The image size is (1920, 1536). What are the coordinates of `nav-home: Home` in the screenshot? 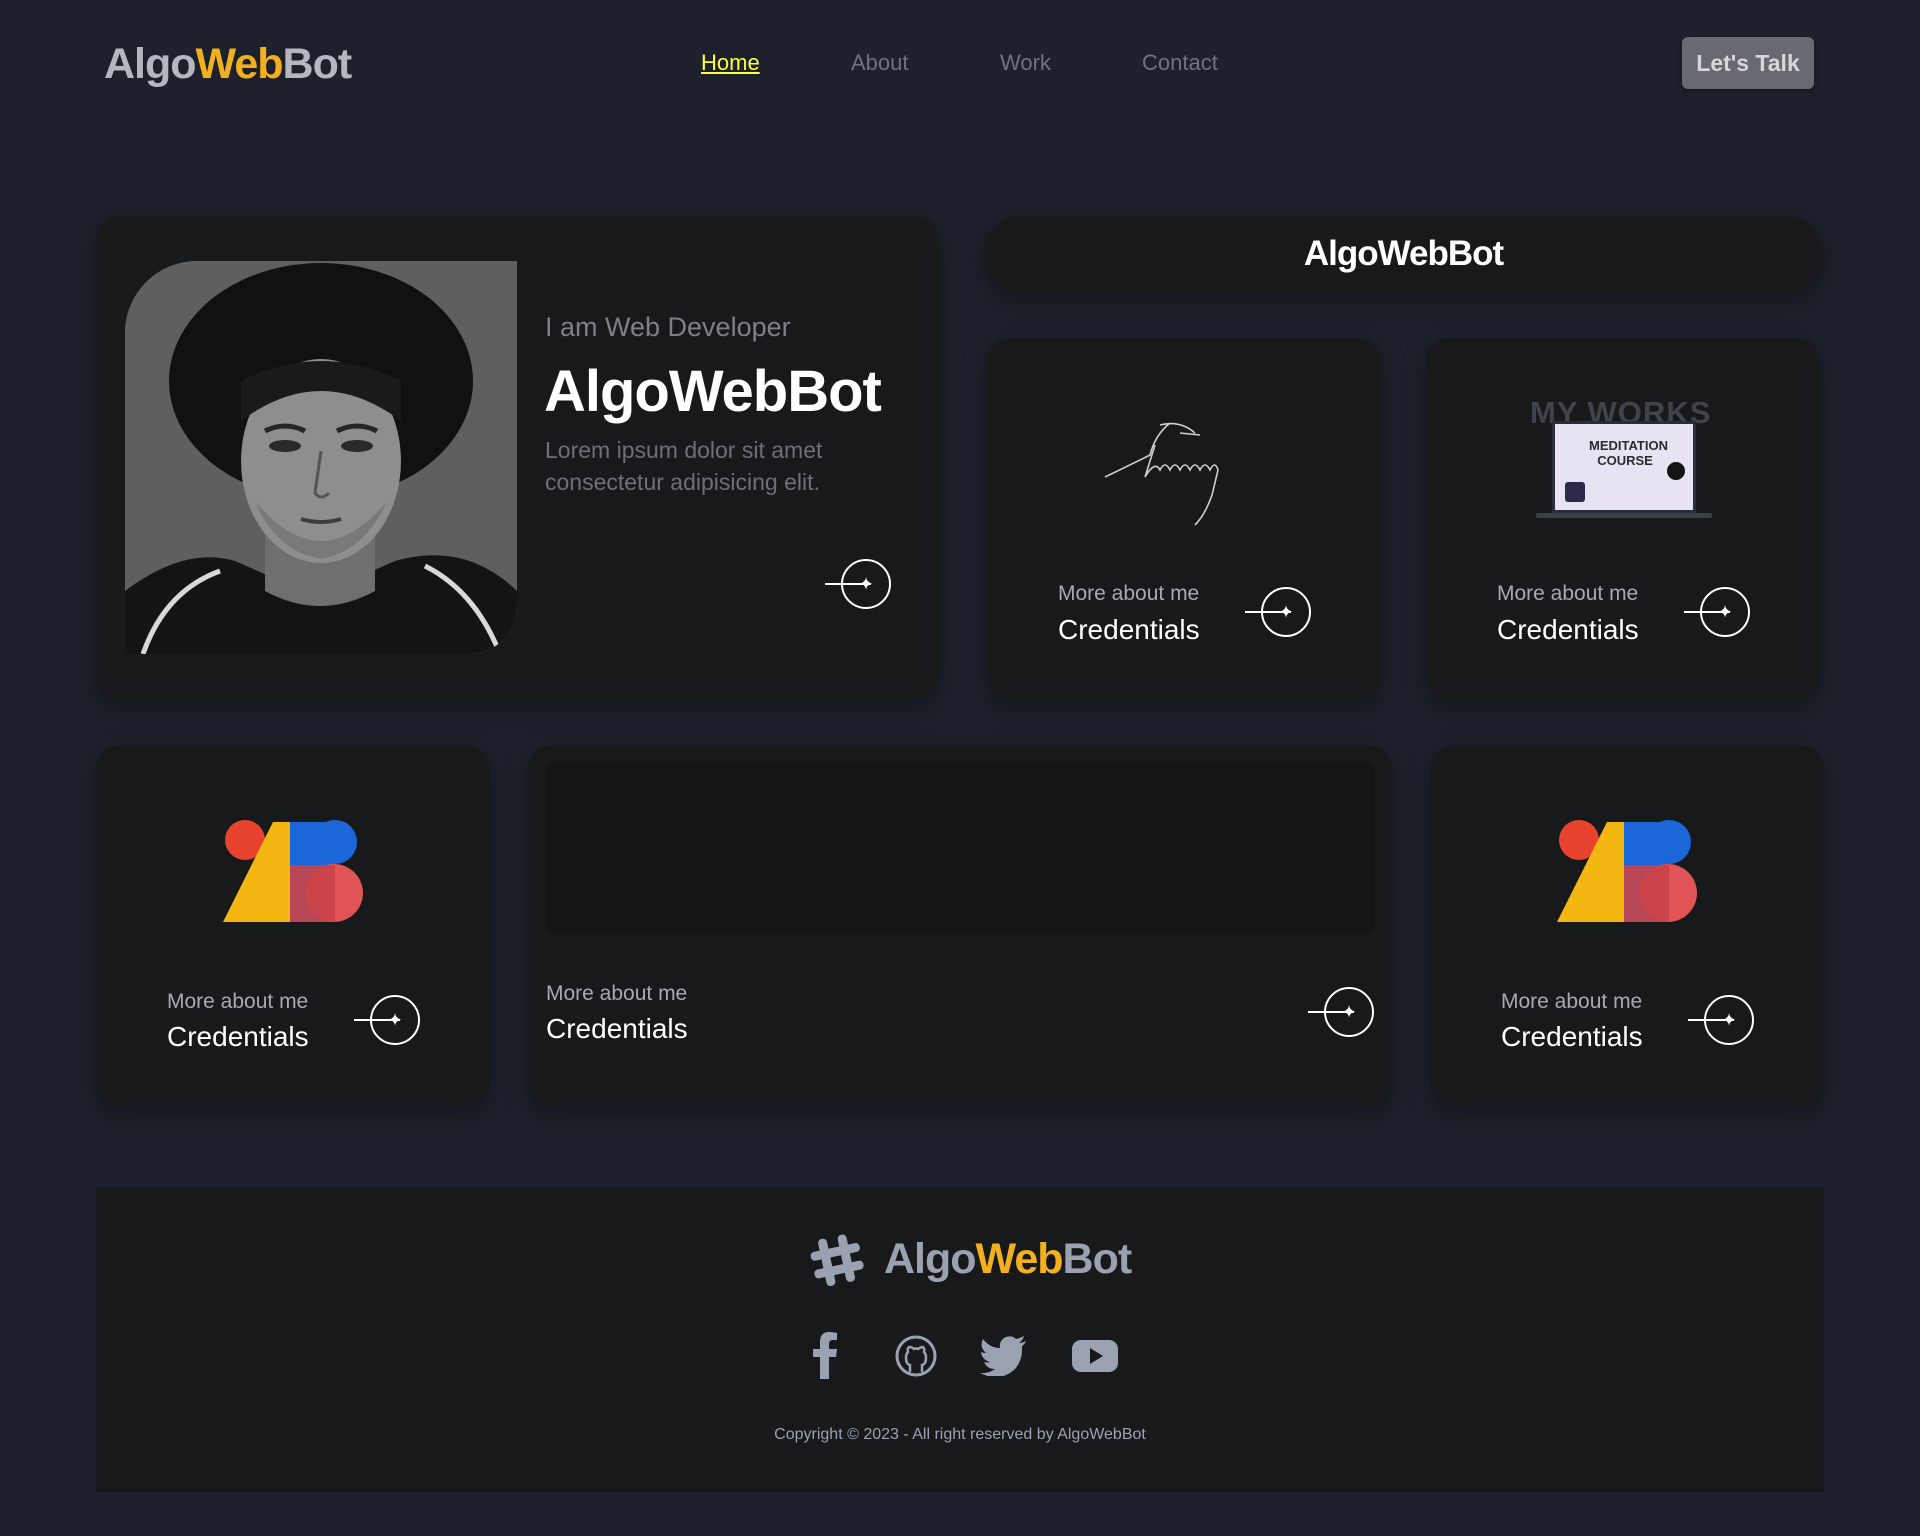 It's located at (730, 63).